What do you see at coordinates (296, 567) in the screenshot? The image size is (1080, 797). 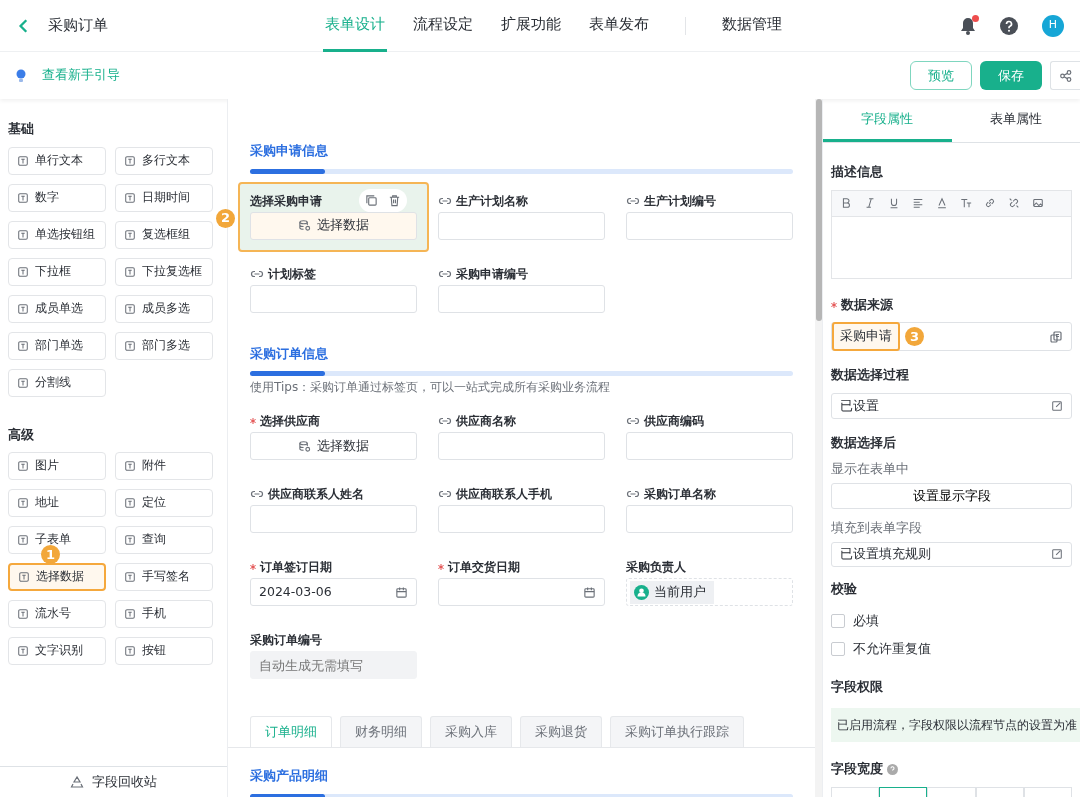 I see `field-label: 订单签订日期` at bounding box center [296, 567].